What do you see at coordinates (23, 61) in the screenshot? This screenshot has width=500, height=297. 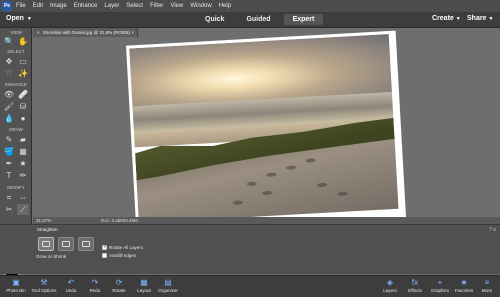 I see `marquee-tool-icon: ▭` at bounding box center [23, 61].